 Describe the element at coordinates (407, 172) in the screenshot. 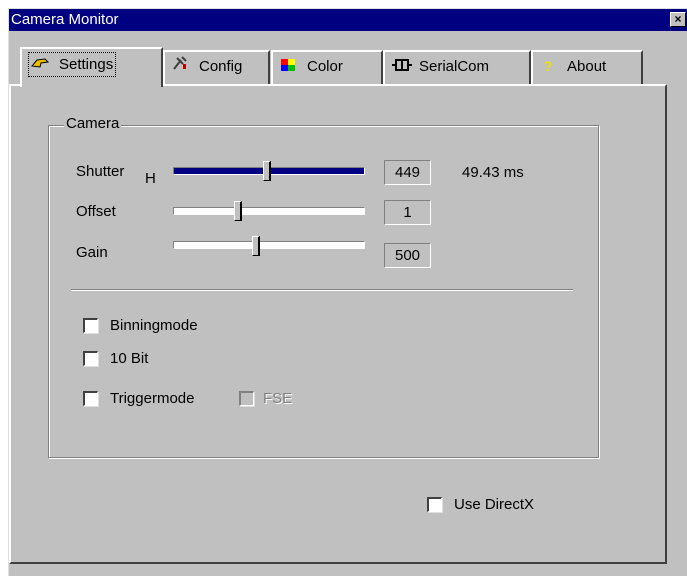

I see `shutter-value-field: 449` at that location.